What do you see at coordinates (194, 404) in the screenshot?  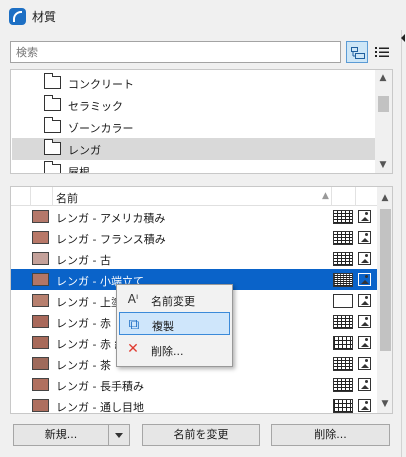 I see `list-item: レンガ - 通し目地` at bounding box center [194, 404].